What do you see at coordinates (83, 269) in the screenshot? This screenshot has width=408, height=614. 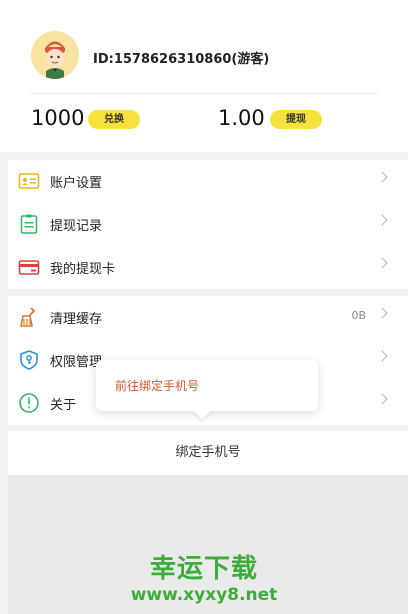 I see `menu-label: 我的提现卡` at bounding box center [83, 269].